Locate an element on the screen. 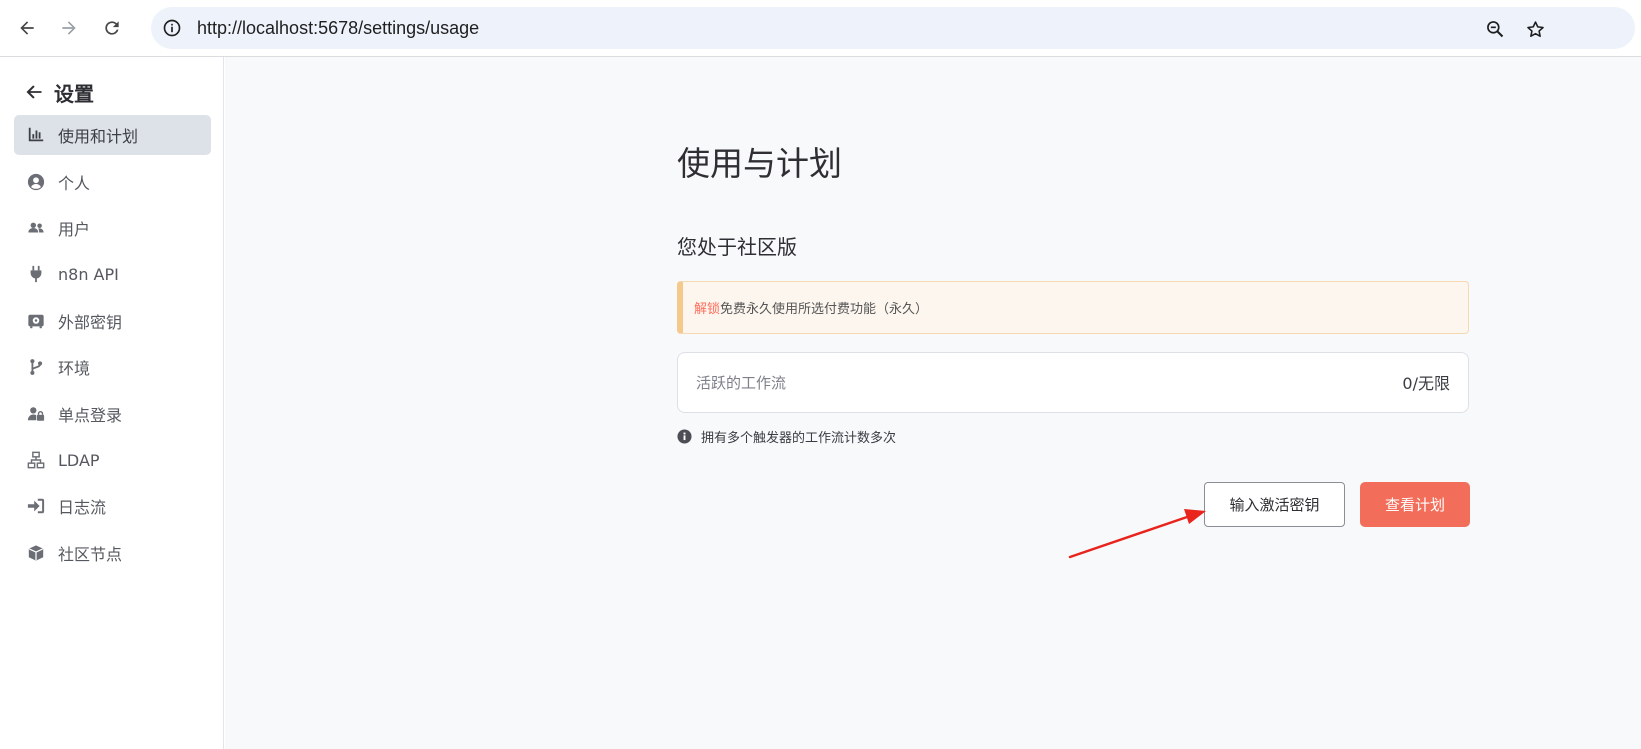 Image resolution: width=1641 pixels, height=749 pixels. back-to-app-button: 设置 is located at coordinates (59, 92).